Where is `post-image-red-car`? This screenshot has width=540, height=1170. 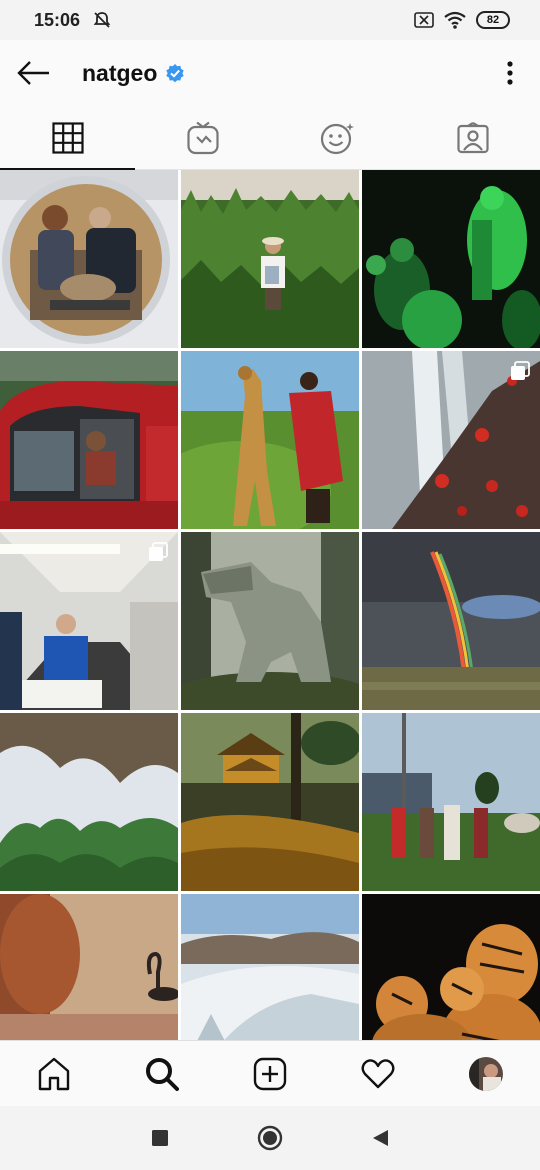 post-image-red-car is located at coordinates (89, 440).